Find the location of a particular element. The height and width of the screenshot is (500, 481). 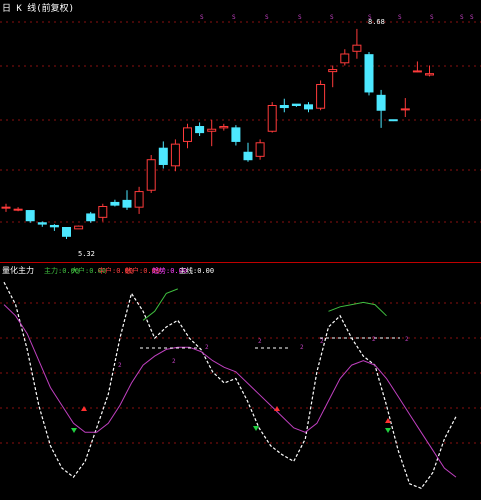

indicator-markers: 2 2 2 2 2 2 2 2 is located at coordinates (240, 384).